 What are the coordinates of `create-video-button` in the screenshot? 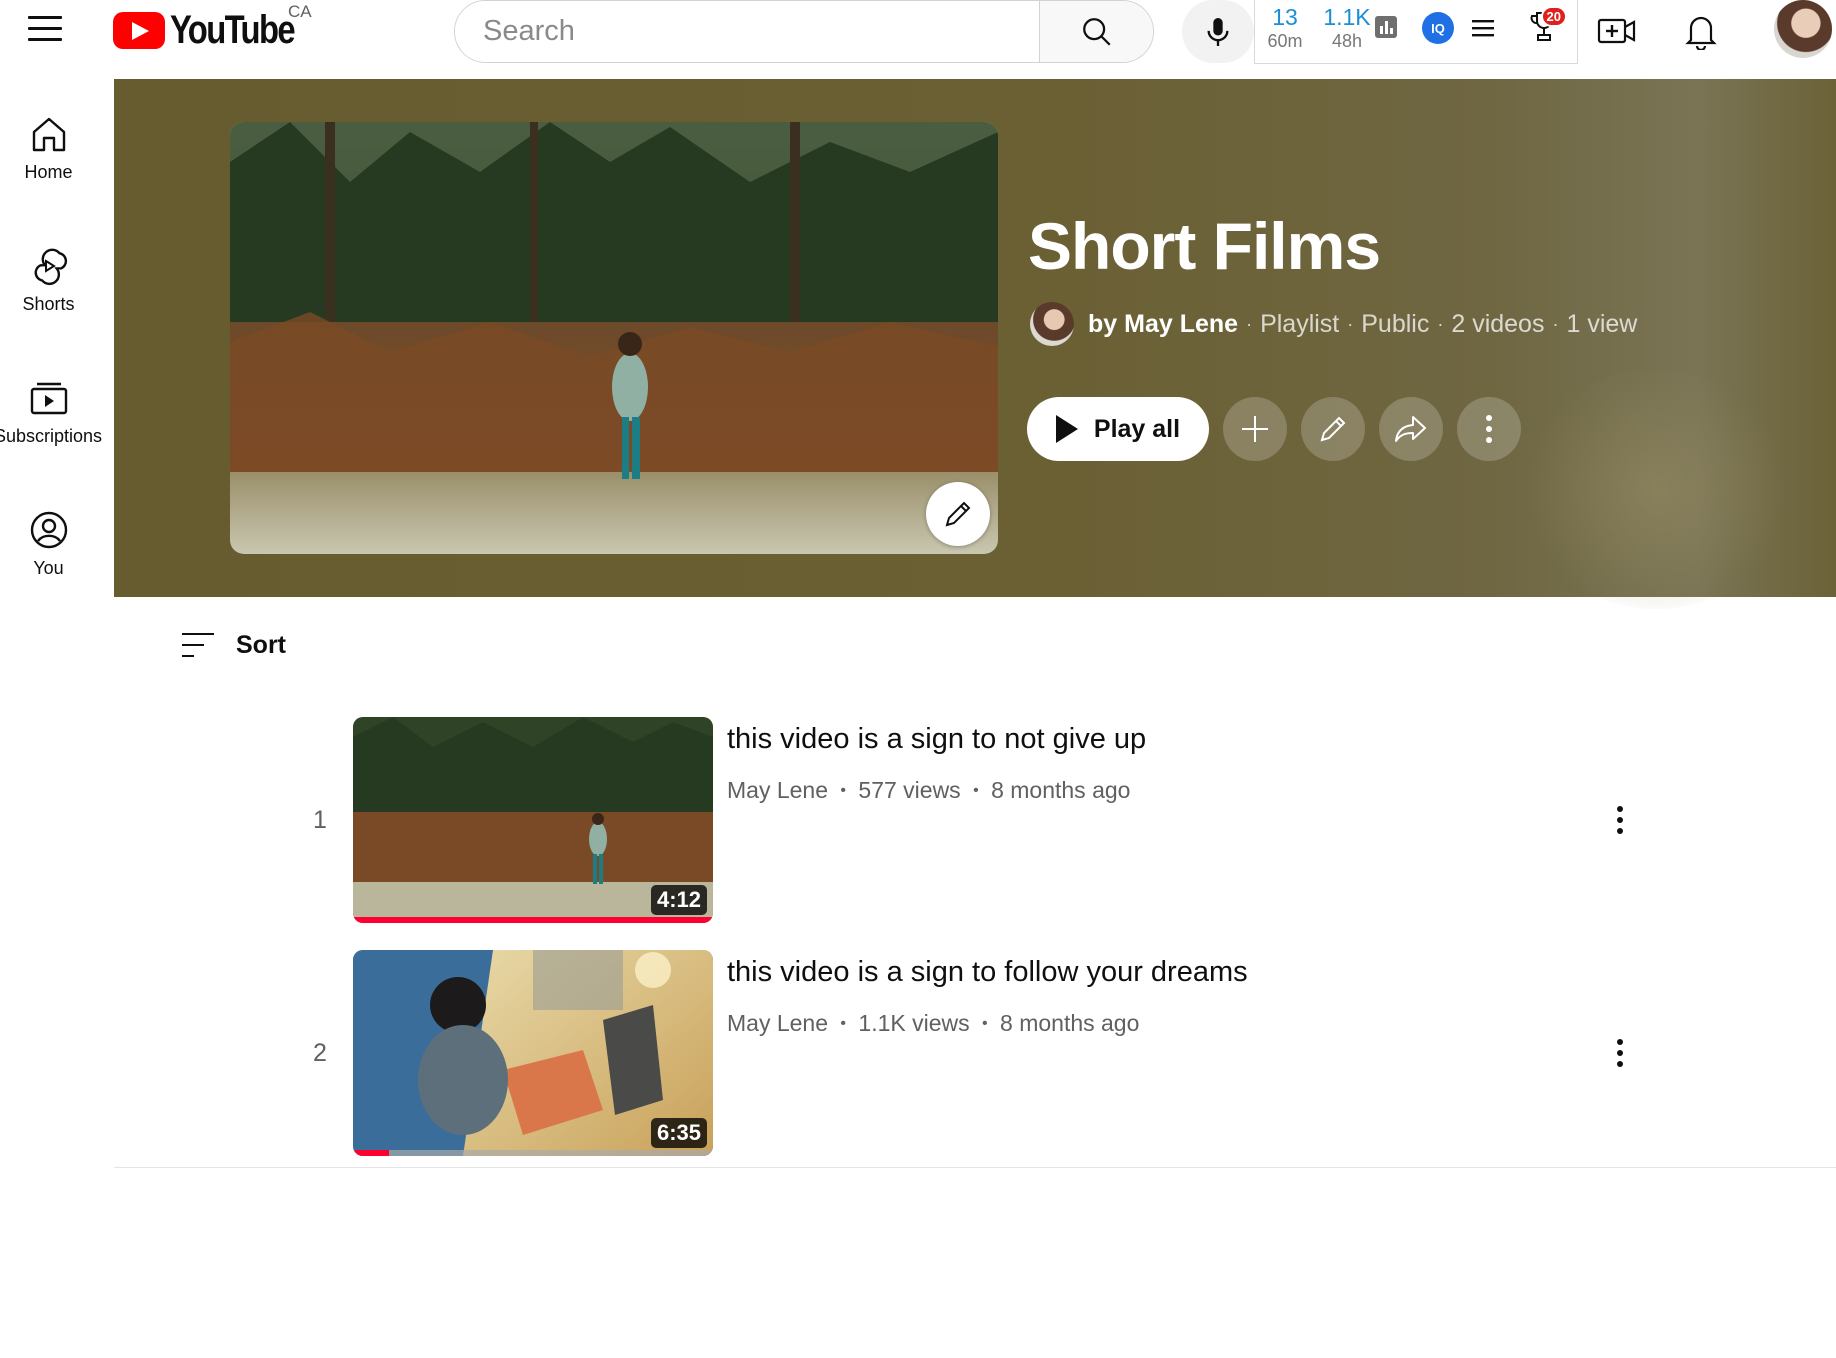 It's located at (1617, 31).